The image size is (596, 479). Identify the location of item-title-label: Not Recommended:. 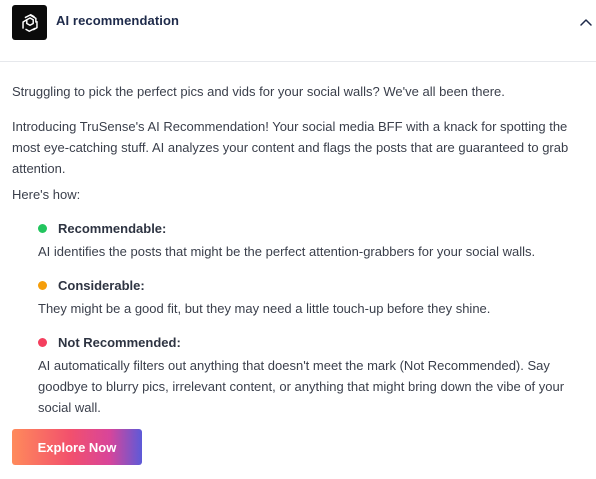
(119, 342).